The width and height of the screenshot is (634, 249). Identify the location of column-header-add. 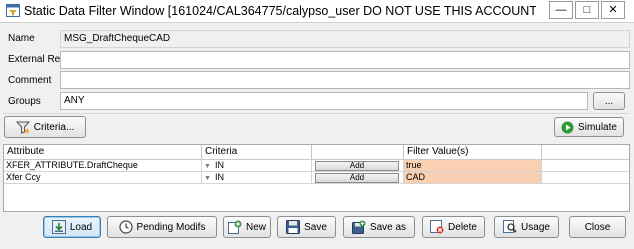
(358, 152).